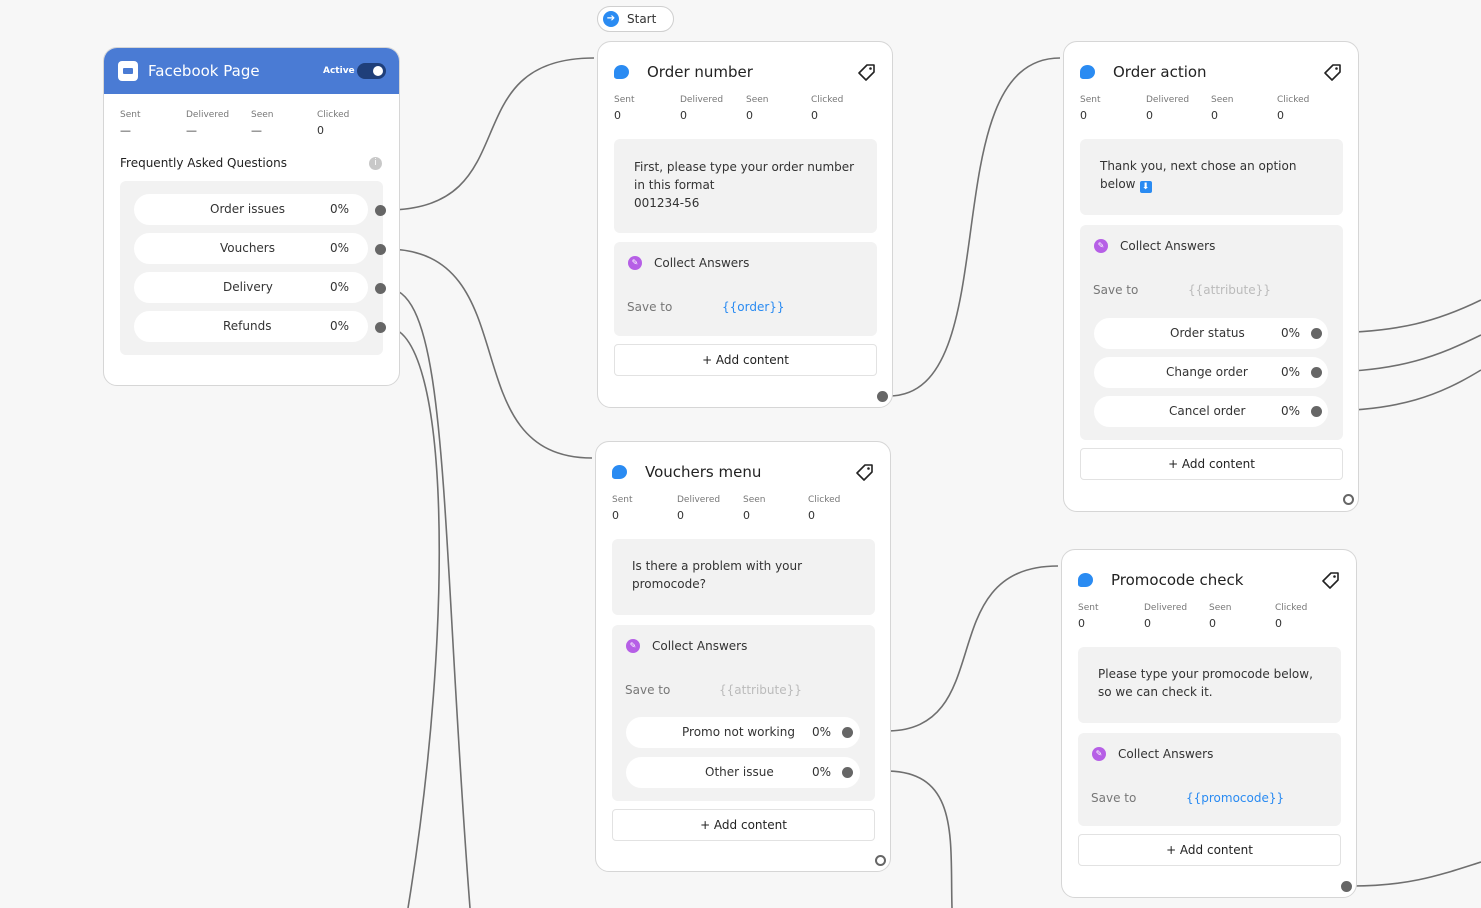  I want to click on message-line: Thank you, next chose an option, so click(1198, 166).